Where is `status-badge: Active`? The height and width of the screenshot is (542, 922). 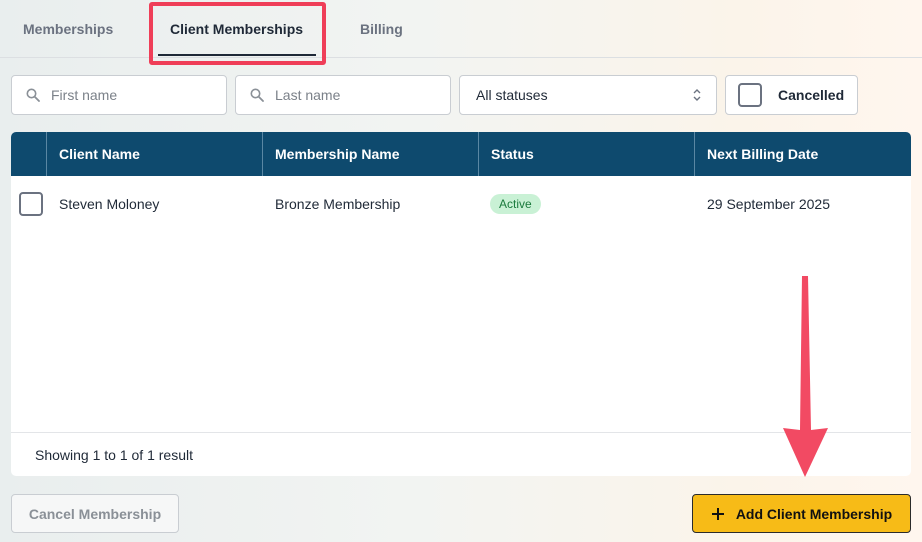
status-badge: Active is located at coordinates (515, 204).